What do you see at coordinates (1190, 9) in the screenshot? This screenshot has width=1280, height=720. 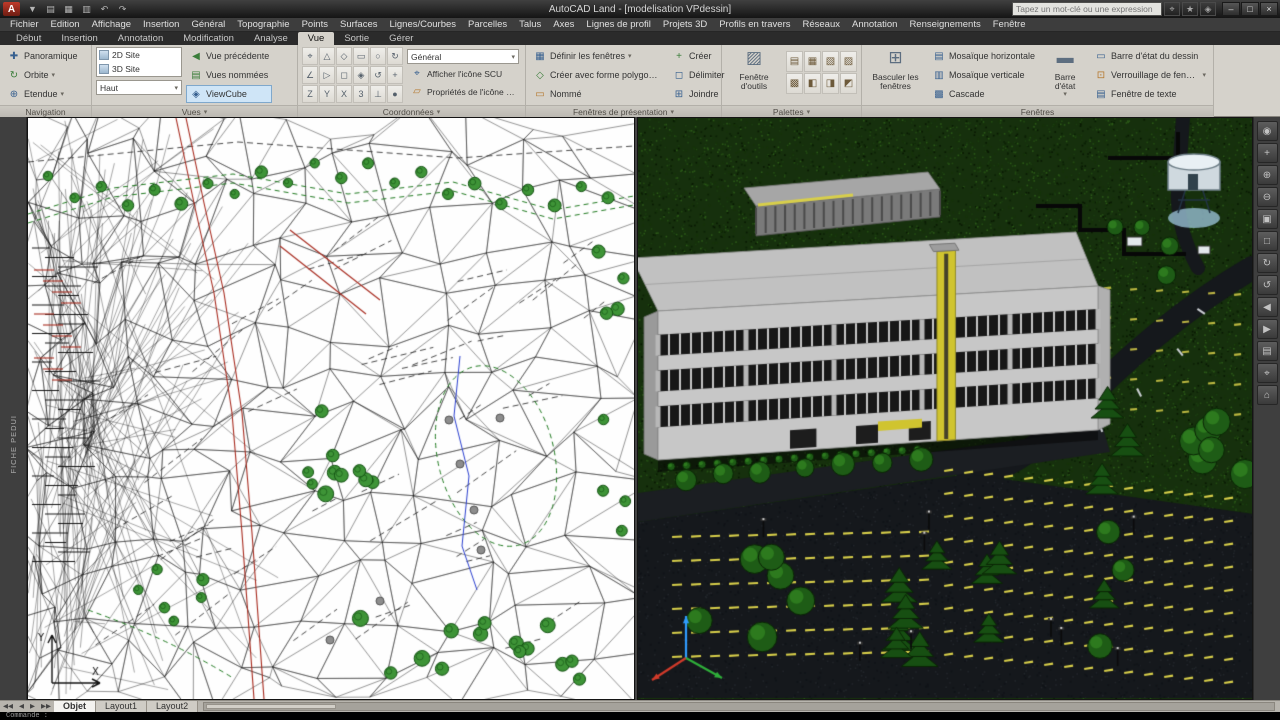 I see `favorites-icon: ★` at bounding box center [1190, 9].